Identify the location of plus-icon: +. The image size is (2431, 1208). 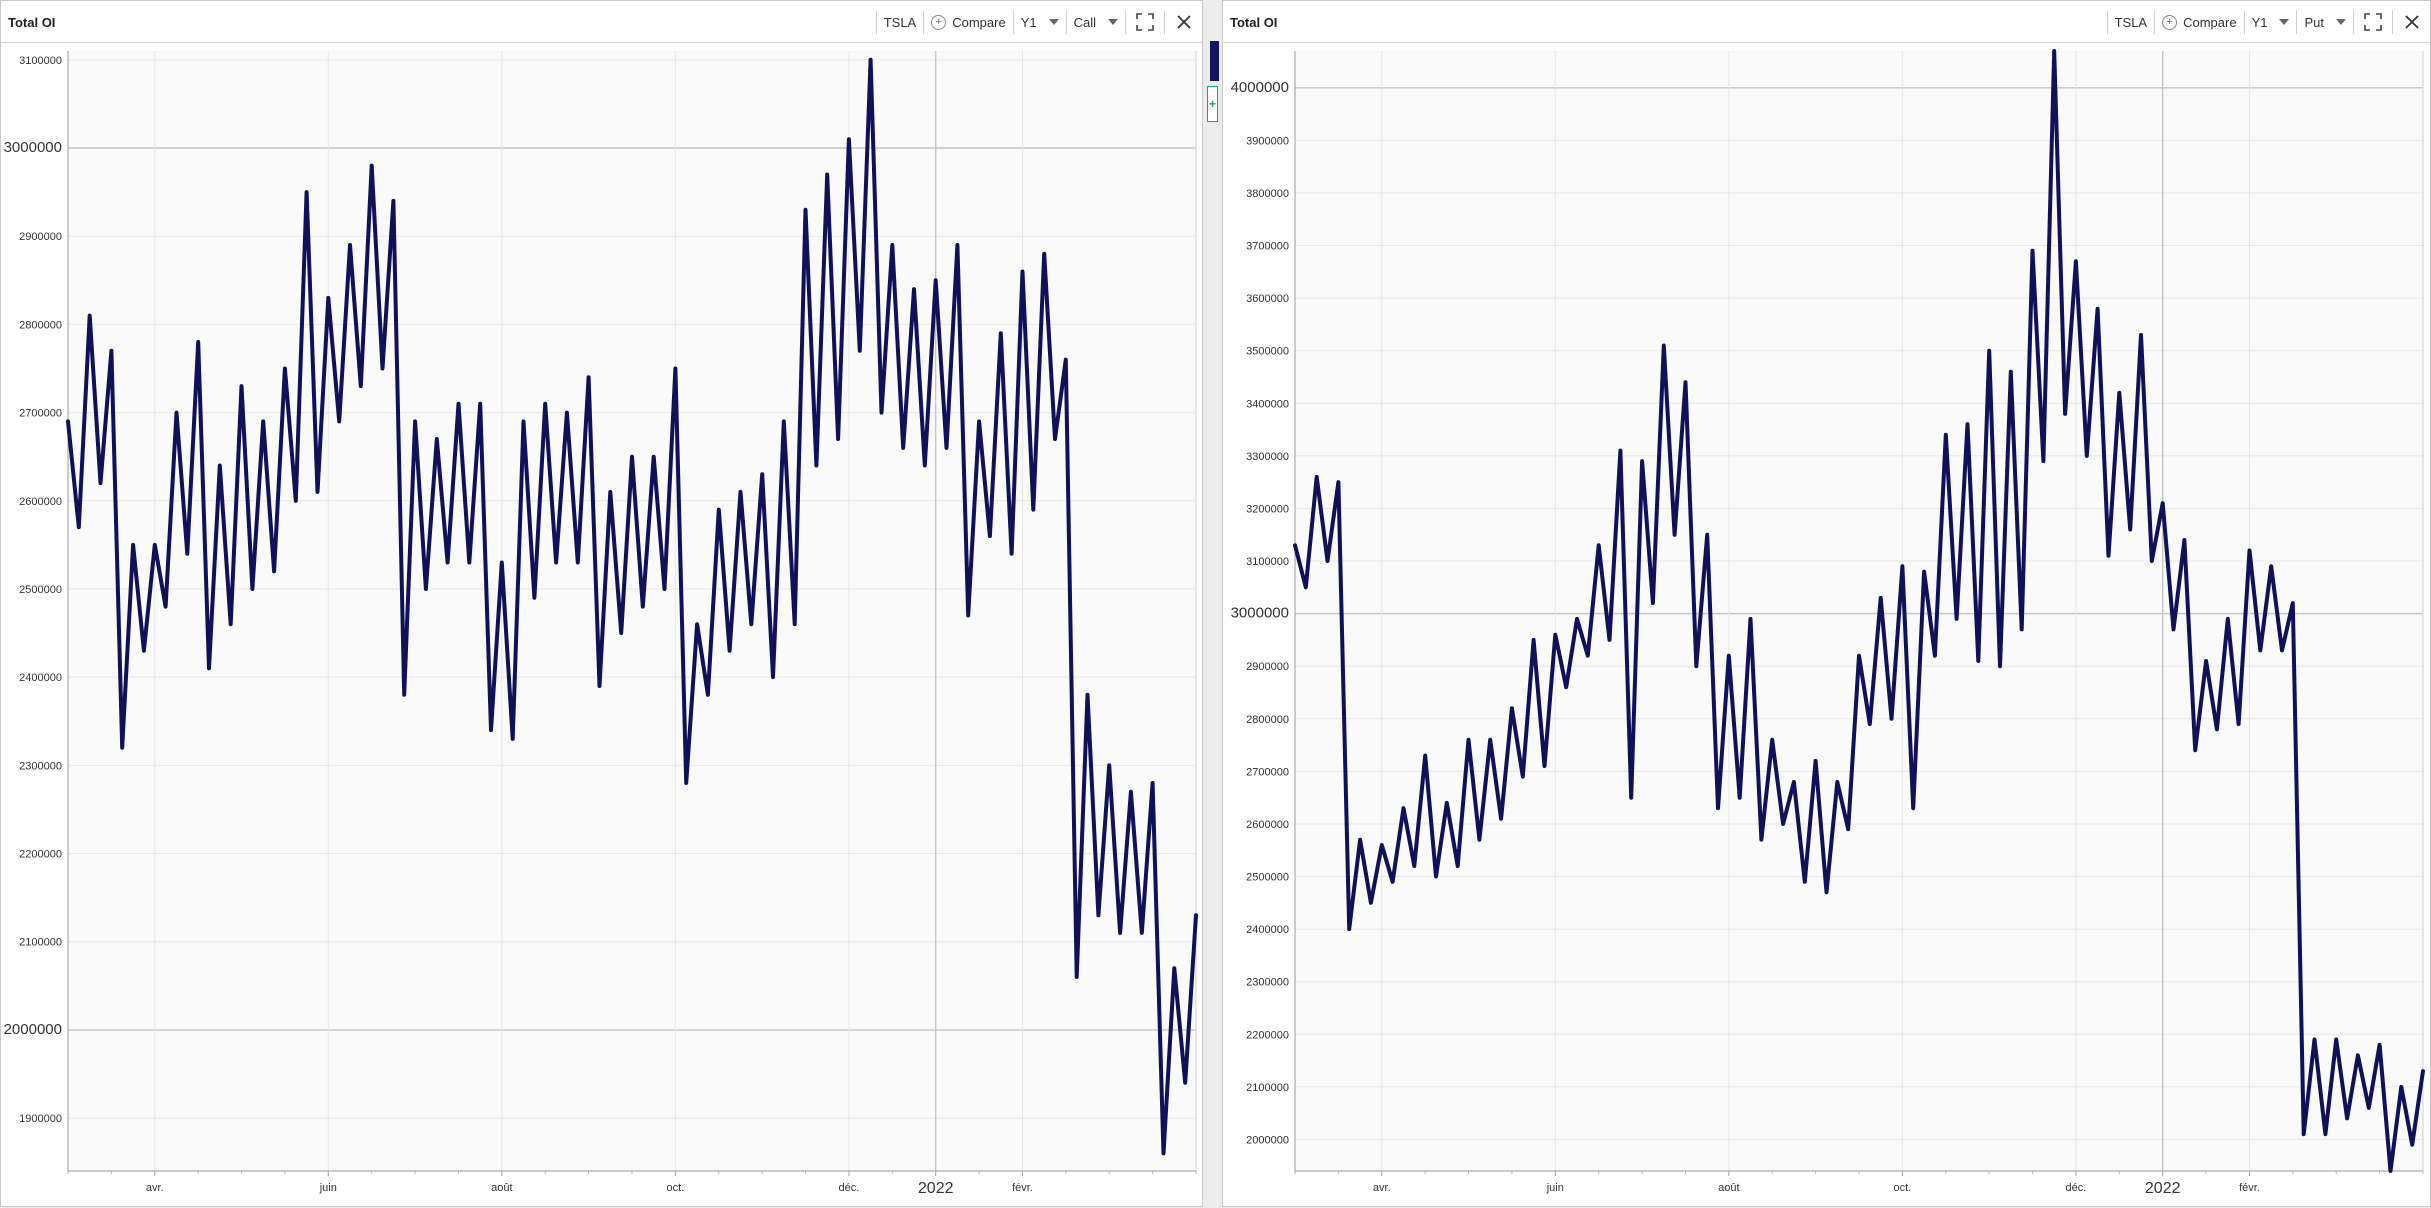
(1212, 104).